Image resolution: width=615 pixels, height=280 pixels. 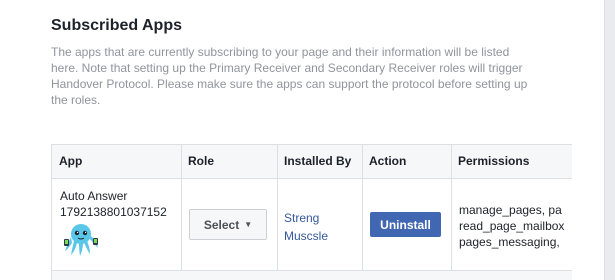 I want to click on permissions-line: pages_messaging,, so click(x=509, y=242).